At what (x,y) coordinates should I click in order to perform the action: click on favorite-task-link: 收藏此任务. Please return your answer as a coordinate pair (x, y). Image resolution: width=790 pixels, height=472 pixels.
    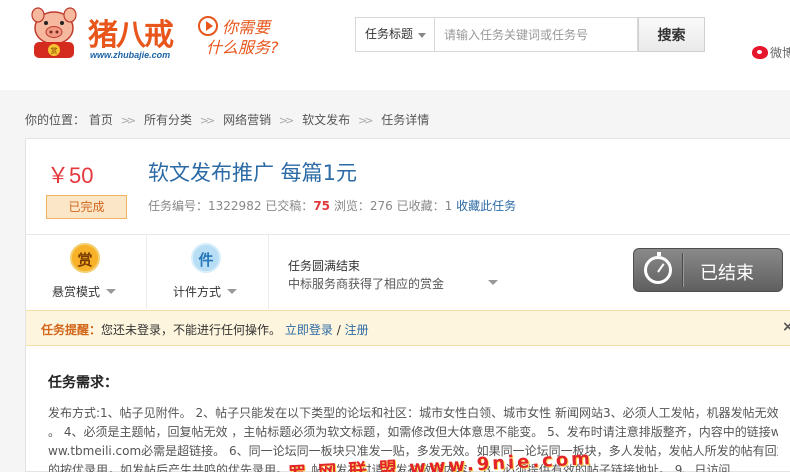
    Looking at the image, I should click on (486, 206).